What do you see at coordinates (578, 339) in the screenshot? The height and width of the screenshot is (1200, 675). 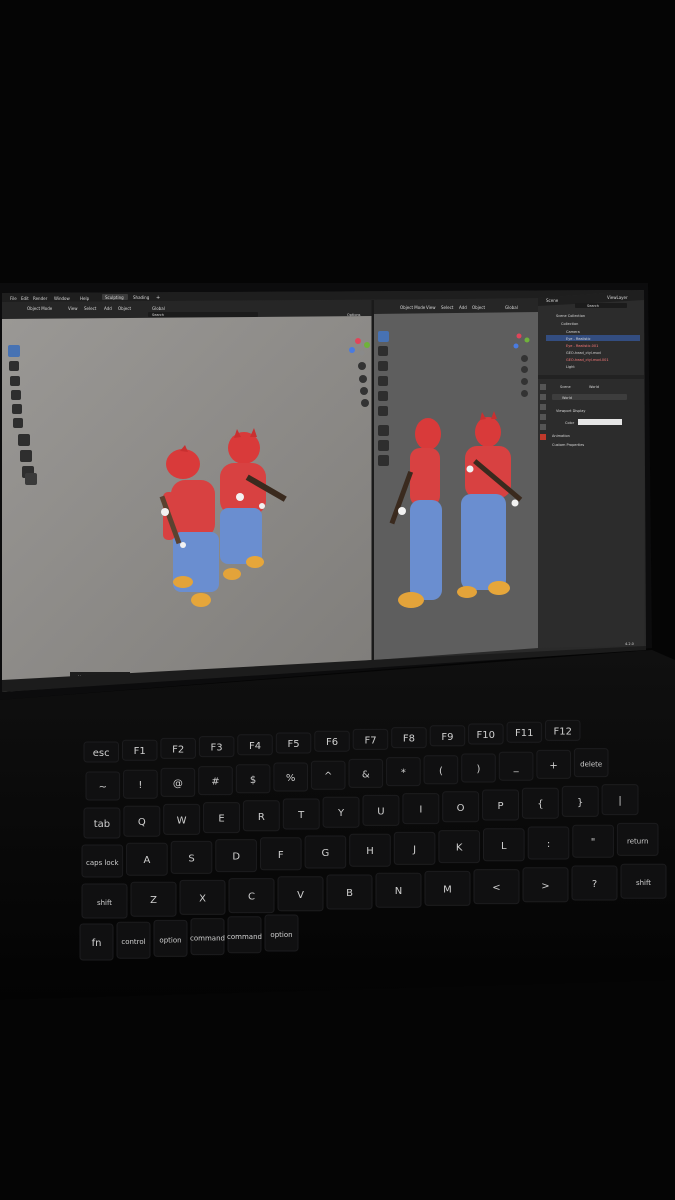 I see `outliner-item-eye: Eye - Realistic` at bounding box center [578, 339].